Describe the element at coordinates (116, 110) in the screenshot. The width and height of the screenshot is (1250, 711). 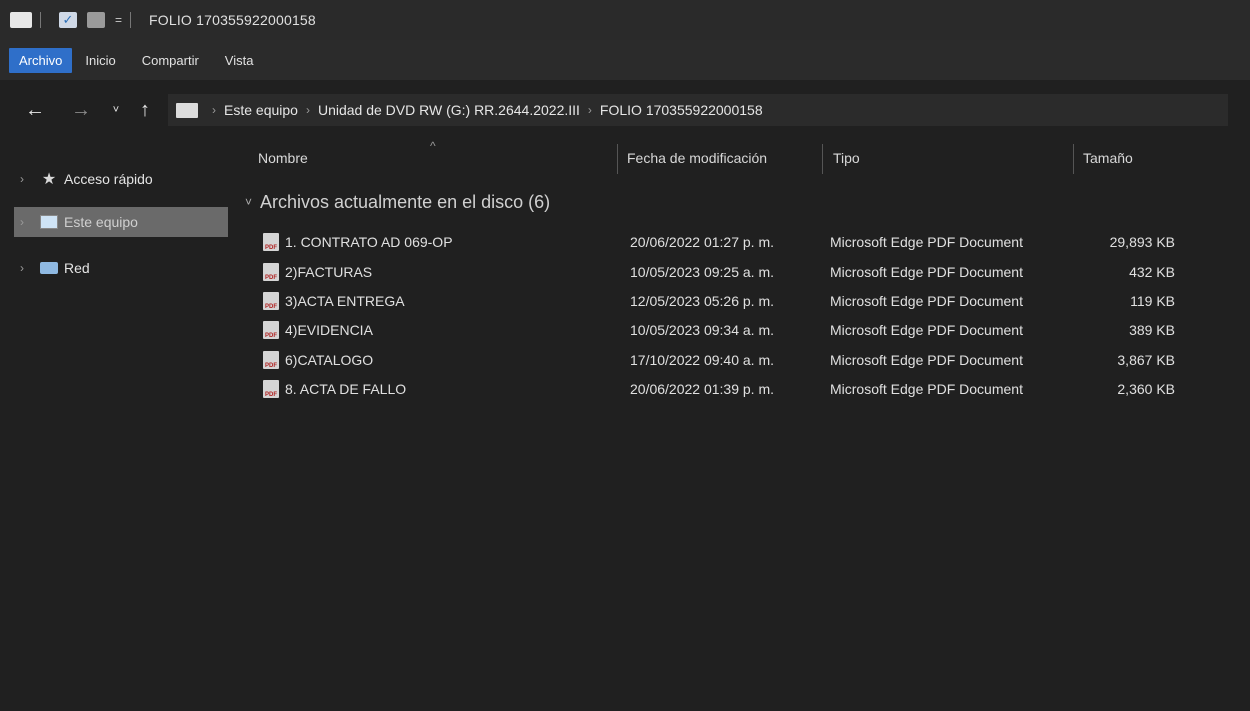
I see `recent-locations-icon: ˅` at that location.